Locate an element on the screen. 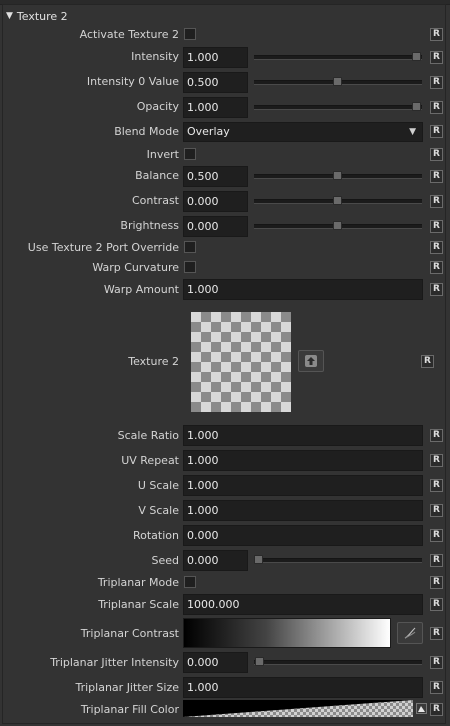  section-title: Texture 2 is located at coordinates (42, 16).